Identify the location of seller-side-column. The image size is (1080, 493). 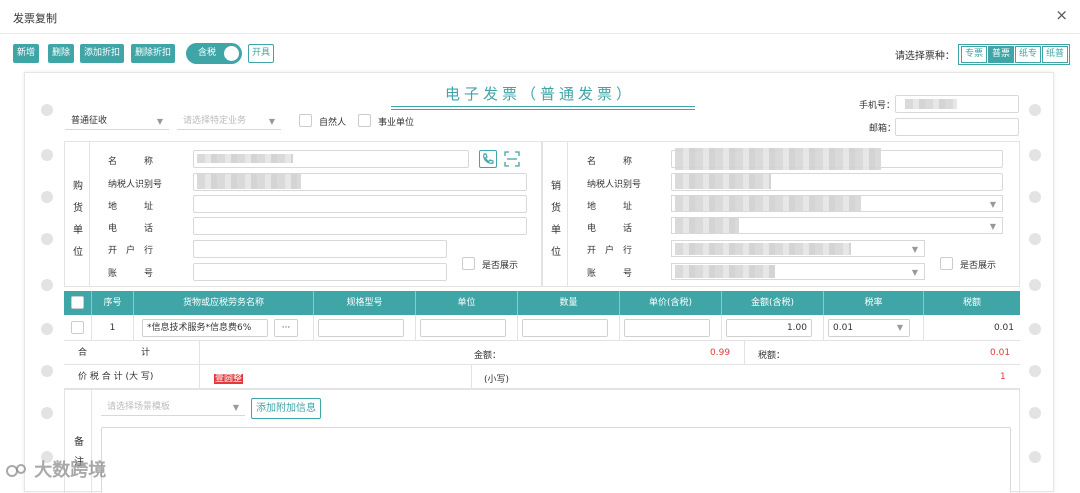
(555, 214).